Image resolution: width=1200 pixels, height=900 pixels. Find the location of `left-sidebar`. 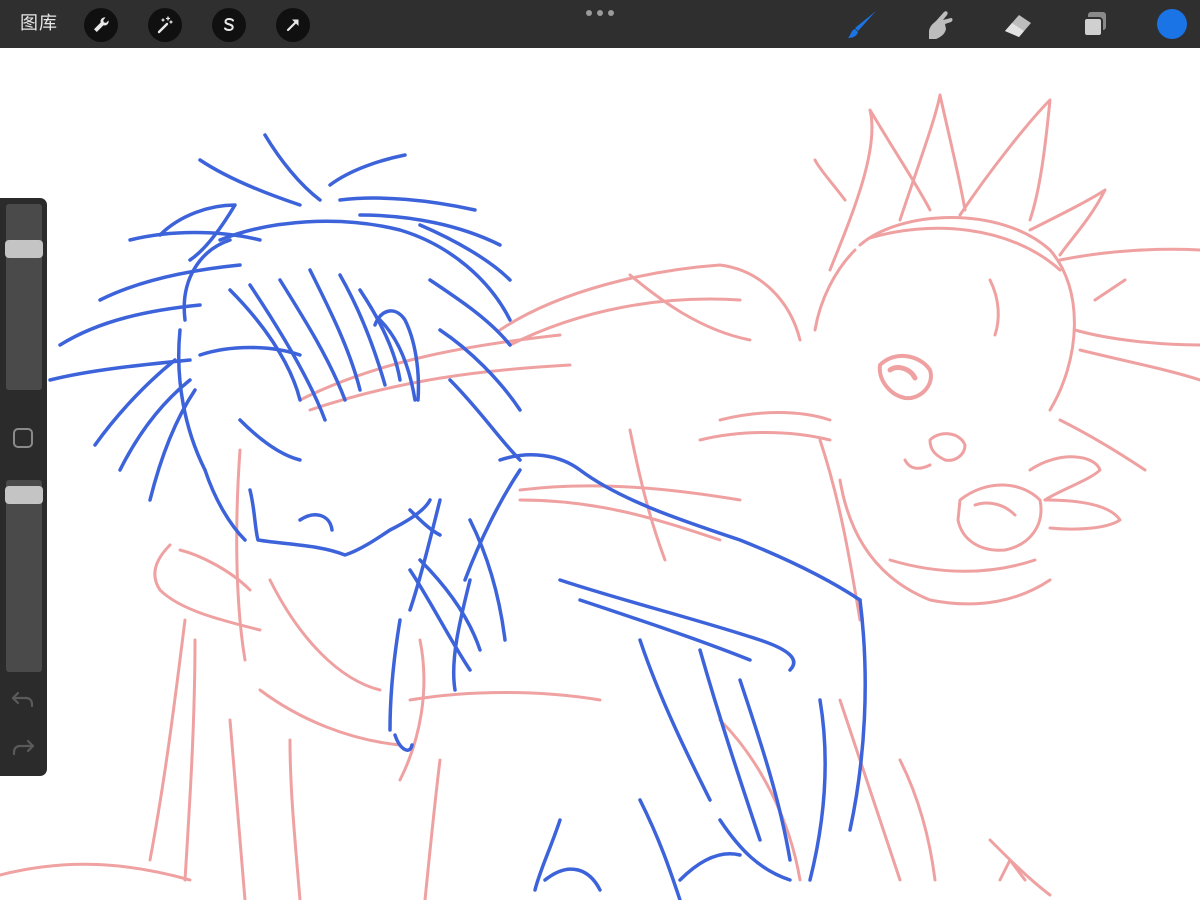

left-sidebar is located at coordinates (23, 487).